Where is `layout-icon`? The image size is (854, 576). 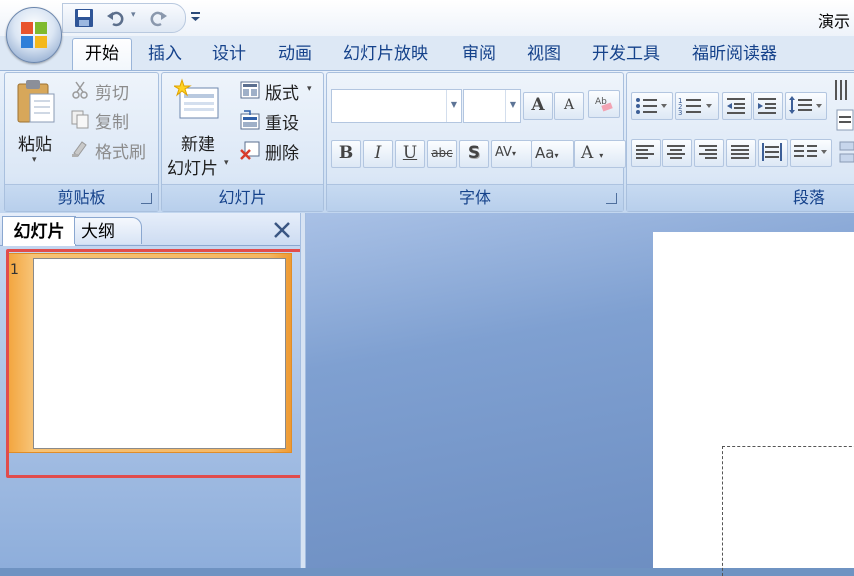
layout-icon is located at coordinates (250, 90).